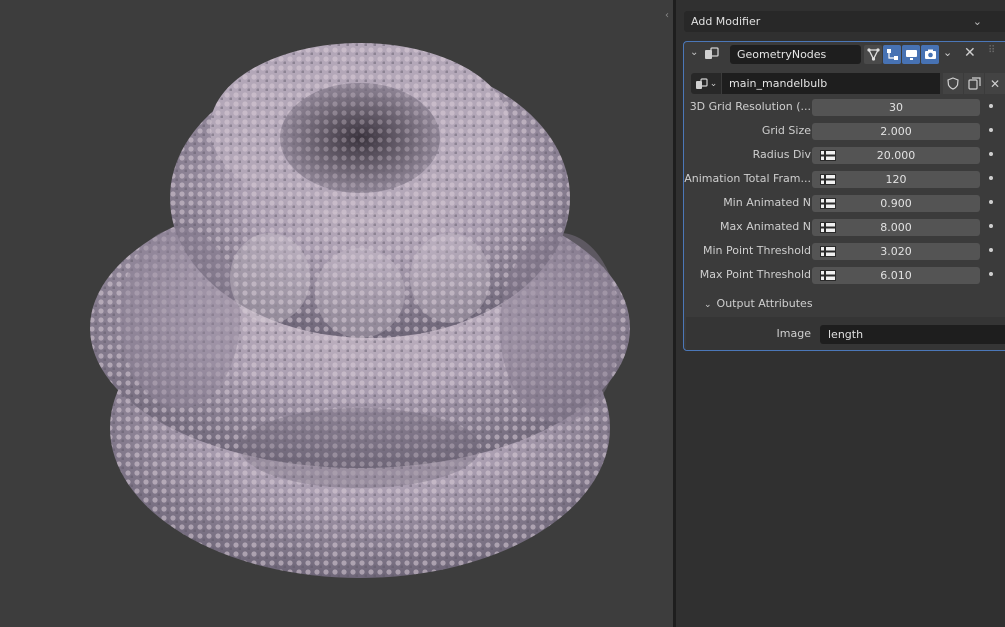 The height and width of the screenshot is (627, 1005). I want to click on monitor-icon, so click(911, 55).